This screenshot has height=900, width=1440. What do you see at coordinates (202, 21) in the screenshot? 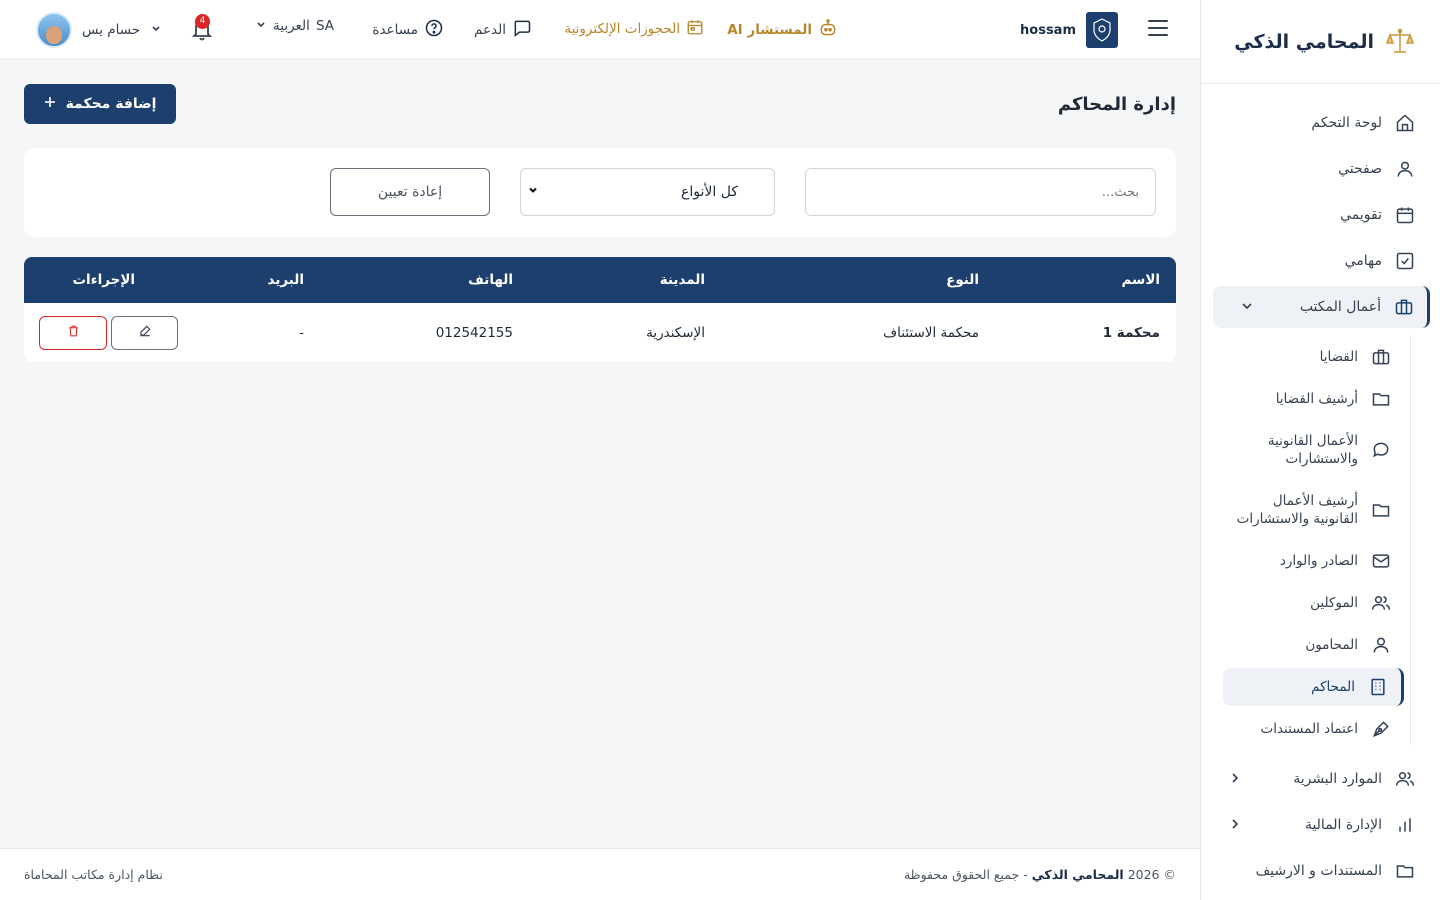
I see `notification-count-badge: 4` at bounding box center [202, 21].